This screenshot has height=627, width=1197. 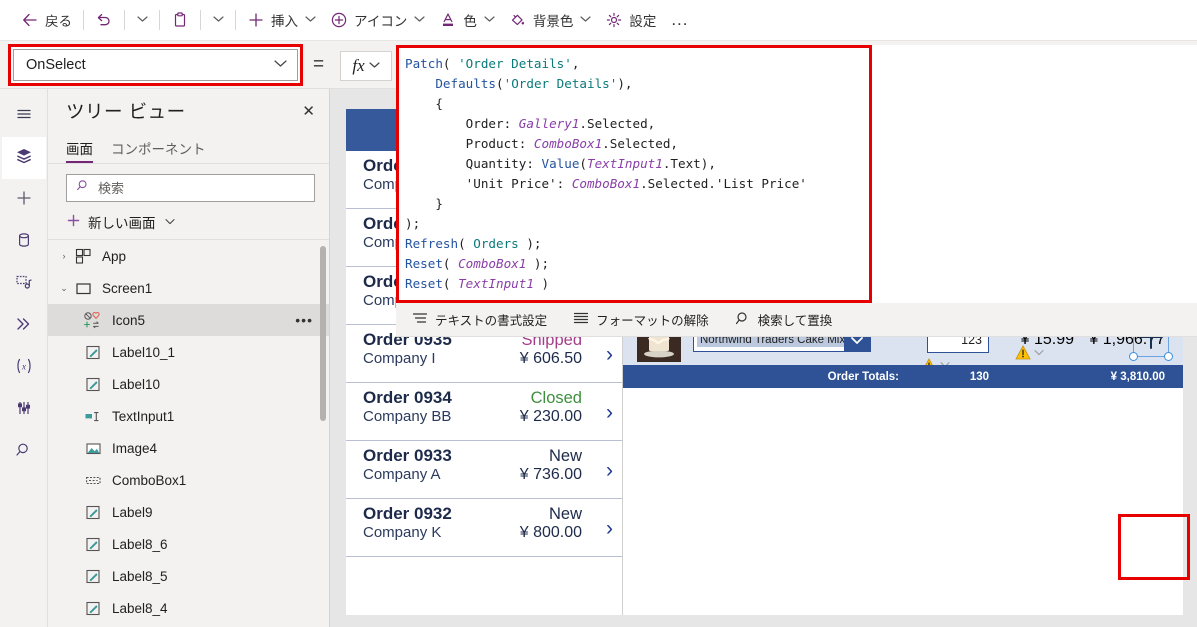 What do you see at coordinates (188, 416) in the screenshot?
I see `tree-item-textinput1: TextInput1` at bounding box center [188, 416].